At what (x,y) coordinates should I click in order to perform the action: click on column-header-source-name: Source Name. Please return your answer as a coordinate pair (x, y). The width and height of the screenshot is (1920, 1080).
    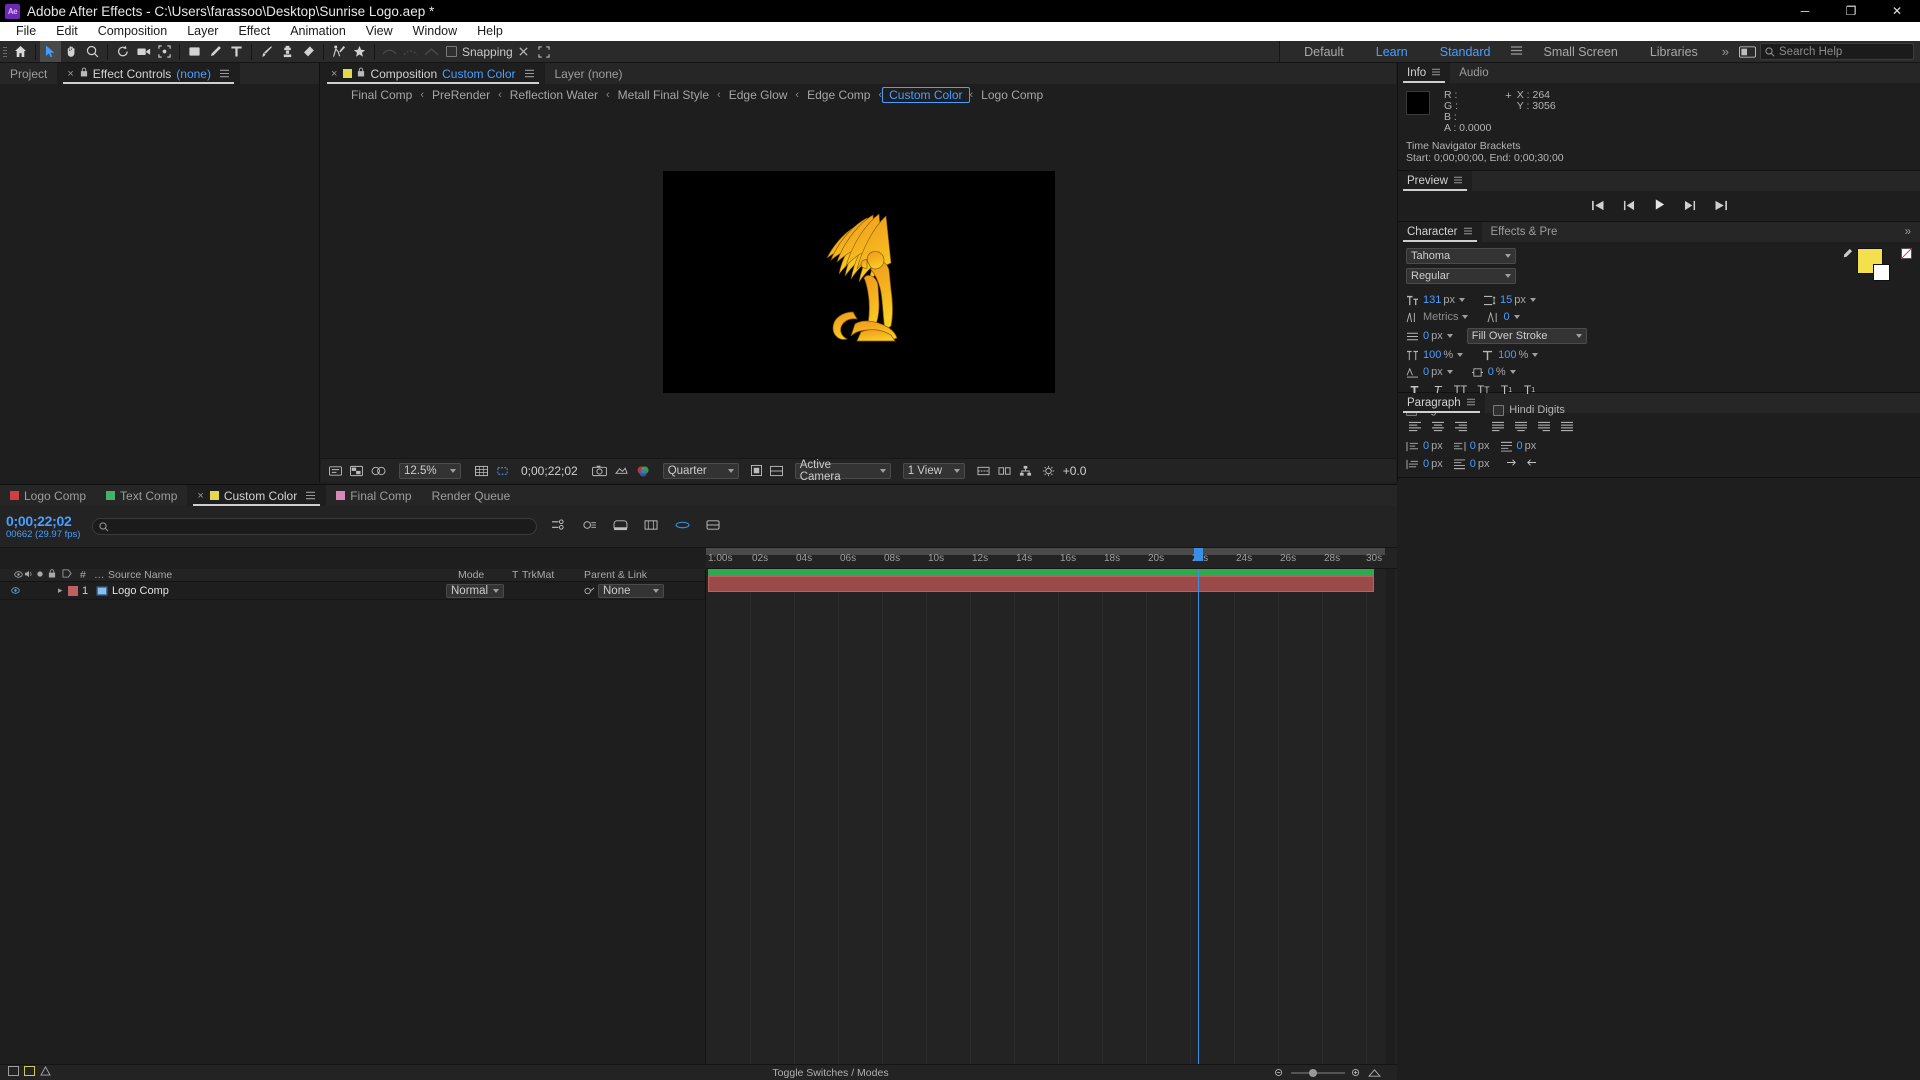
    Looking at the image, I should click on (279, 575).